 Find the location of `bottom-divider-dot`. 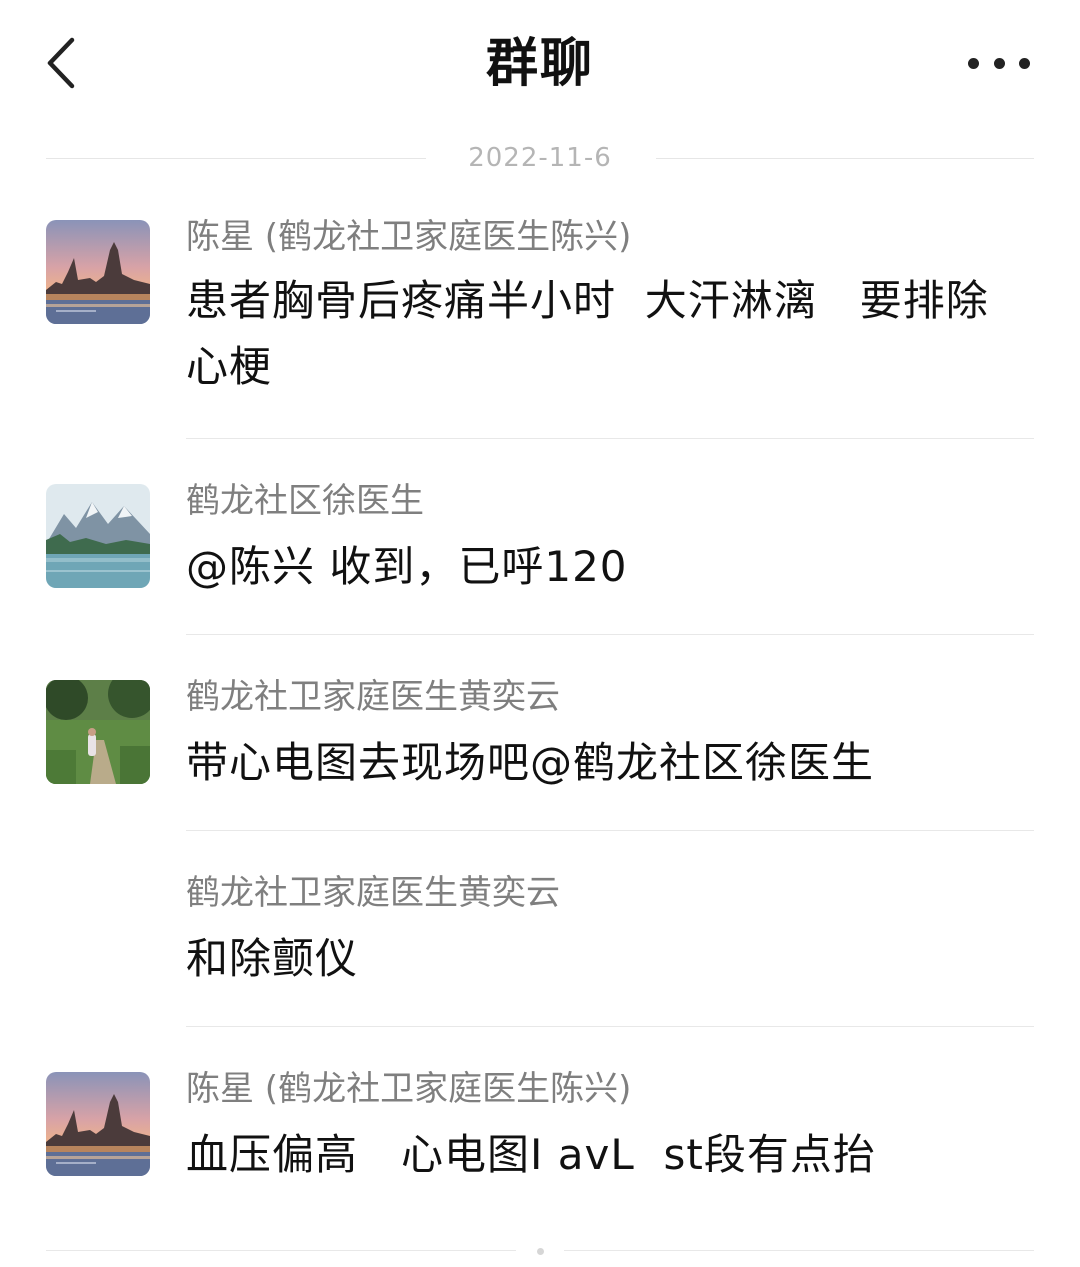

bottom-divider-dot is located at coordinates (540, 1251).